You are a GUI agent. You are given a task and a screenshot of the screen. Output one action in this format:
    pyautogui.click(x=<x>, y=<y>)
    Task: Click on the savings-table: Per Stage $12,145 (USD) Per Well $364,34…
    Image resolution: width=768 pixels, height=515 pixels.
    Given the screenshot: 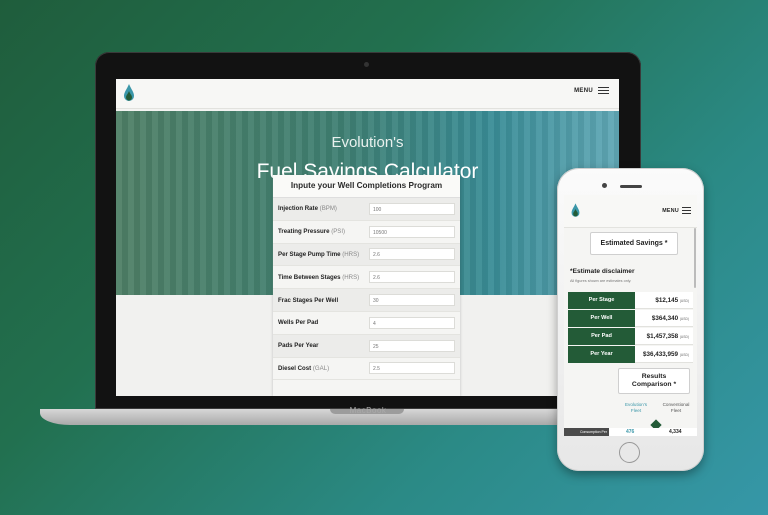 What is the action you would take?
    pyautogui.click(x=630, y=328)
    